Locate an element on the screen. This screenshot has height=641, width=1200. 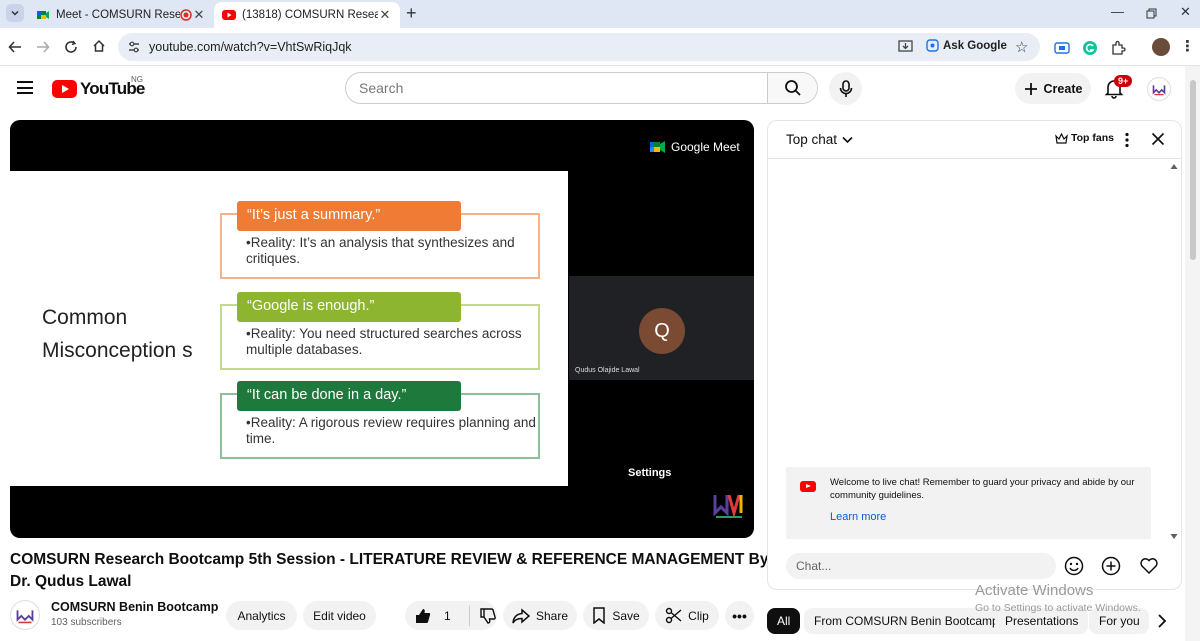
tab-youtube: (13818) COMSURN Research Bo ✕ is located at coordinates (307, 15).